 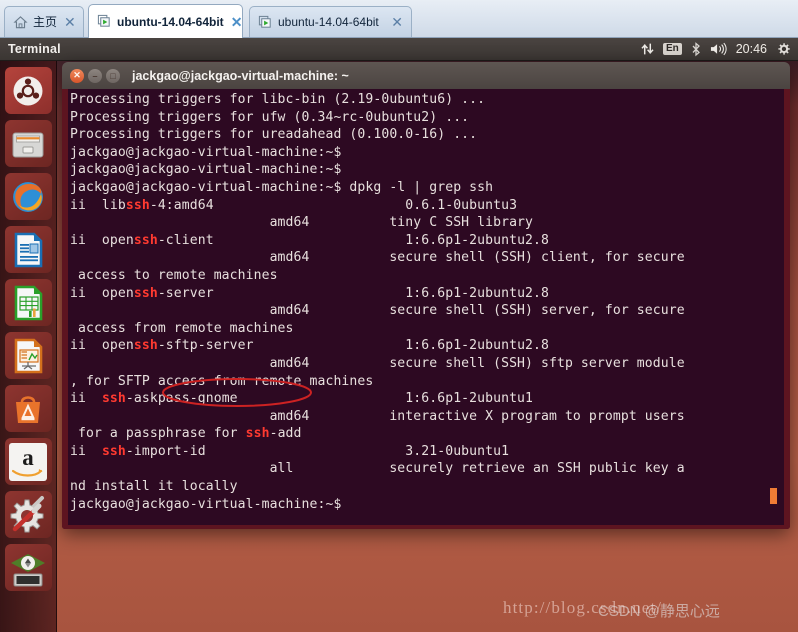 I want to click on volume-icon, so click(x=718, y=49).